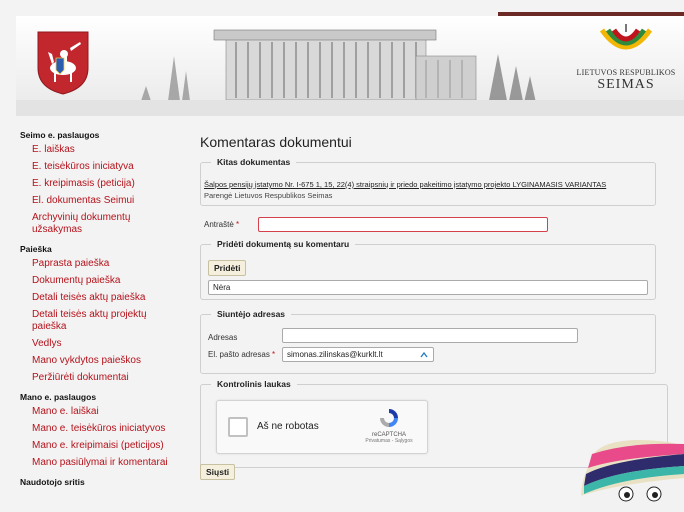  What do you see at coordinates (238, 427) in the screenshot?
I see `recaptcha-checkbox` at bounding box center [238, 427].